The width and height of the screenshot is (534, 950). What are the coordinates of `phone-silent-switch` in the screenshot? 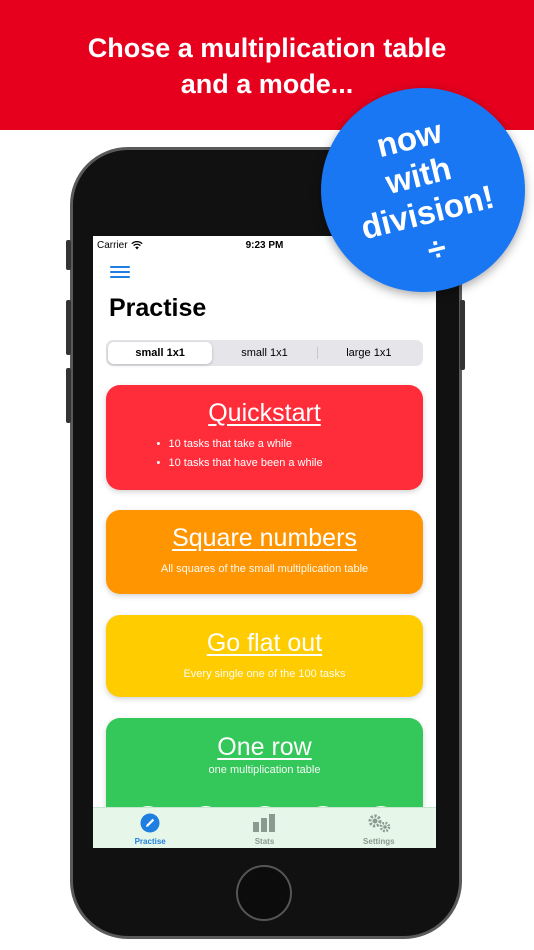 It's located at (68, 255).